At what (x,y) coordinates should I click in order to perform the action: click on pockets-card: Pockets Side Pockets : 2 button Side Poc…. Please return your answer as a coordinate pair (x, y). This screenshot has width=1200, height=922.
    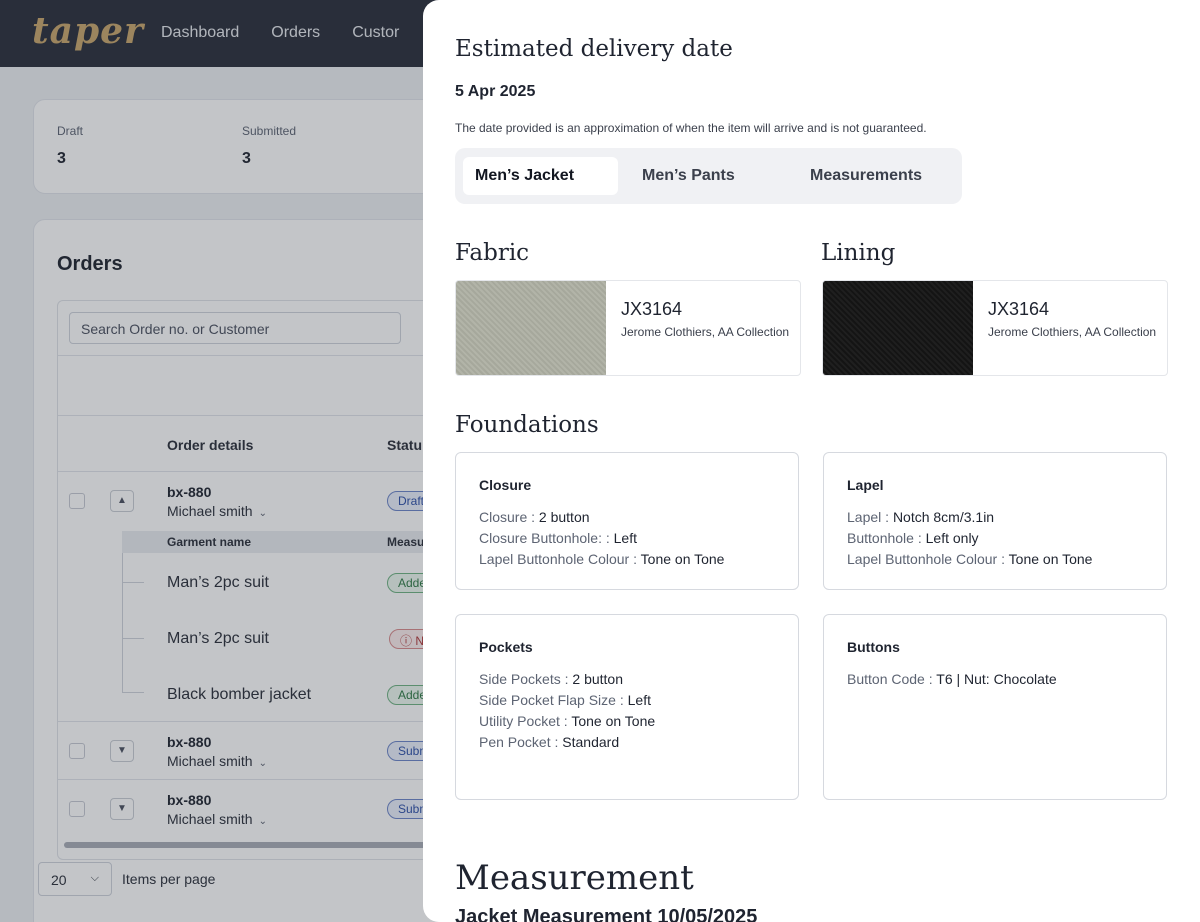
    Looking at the image, I should click on (627, 707).